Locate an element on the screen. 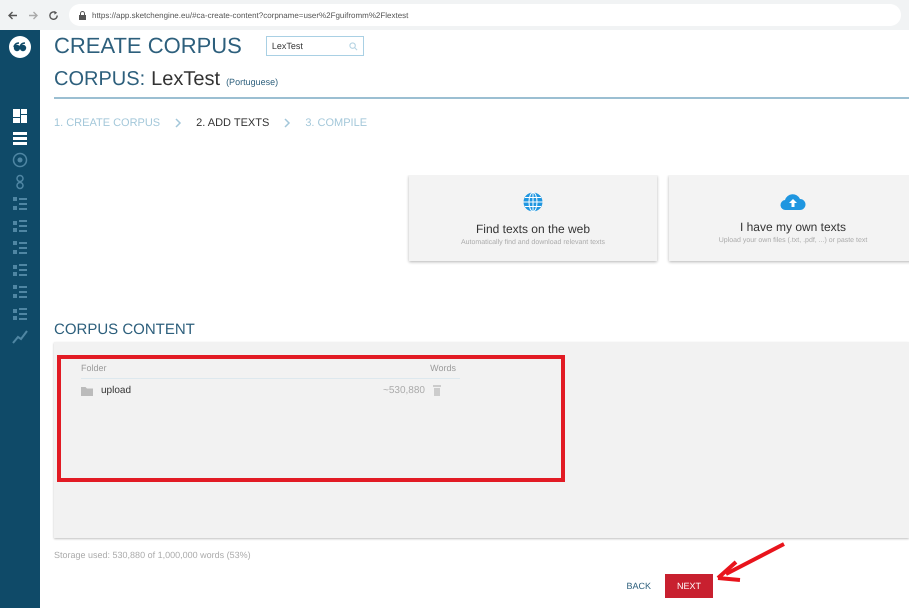 Image resolution: width=909 pixels, height=608 pixels. logo-icon is located at coordinates (20, 47).